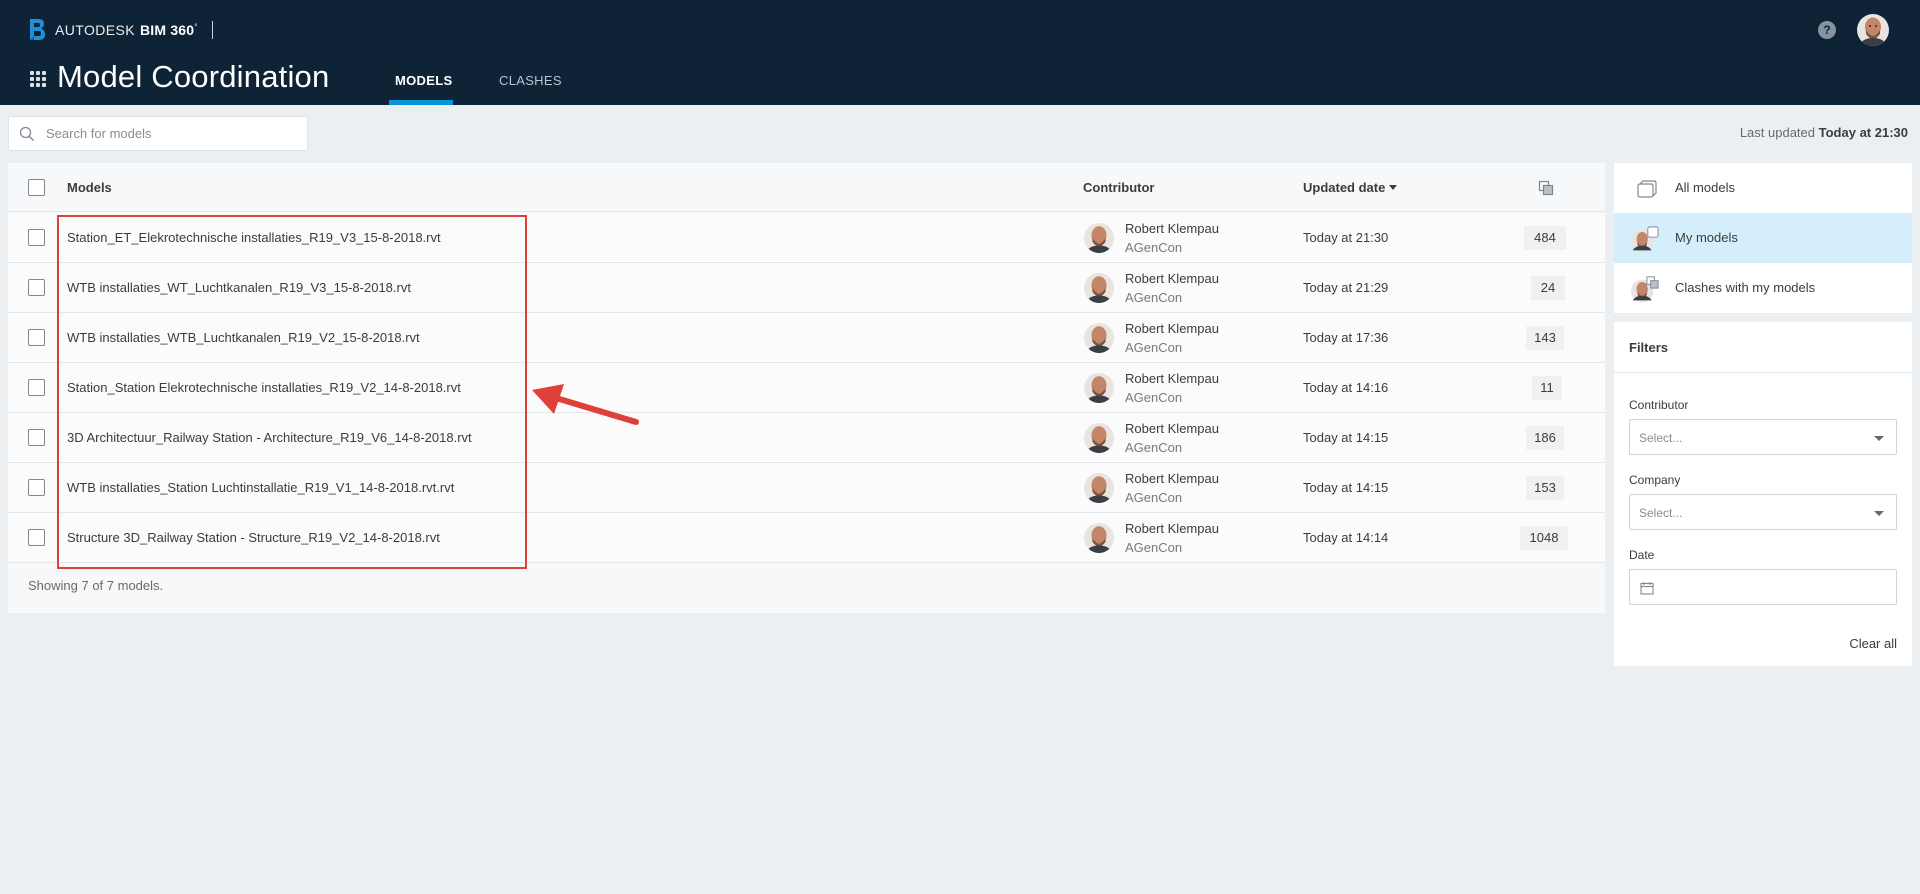 This screenshot has width=1920, height=894. Describe the element at coordinates (1546, 188) in the screenshot. I see `clashes-column-icon` at that location.